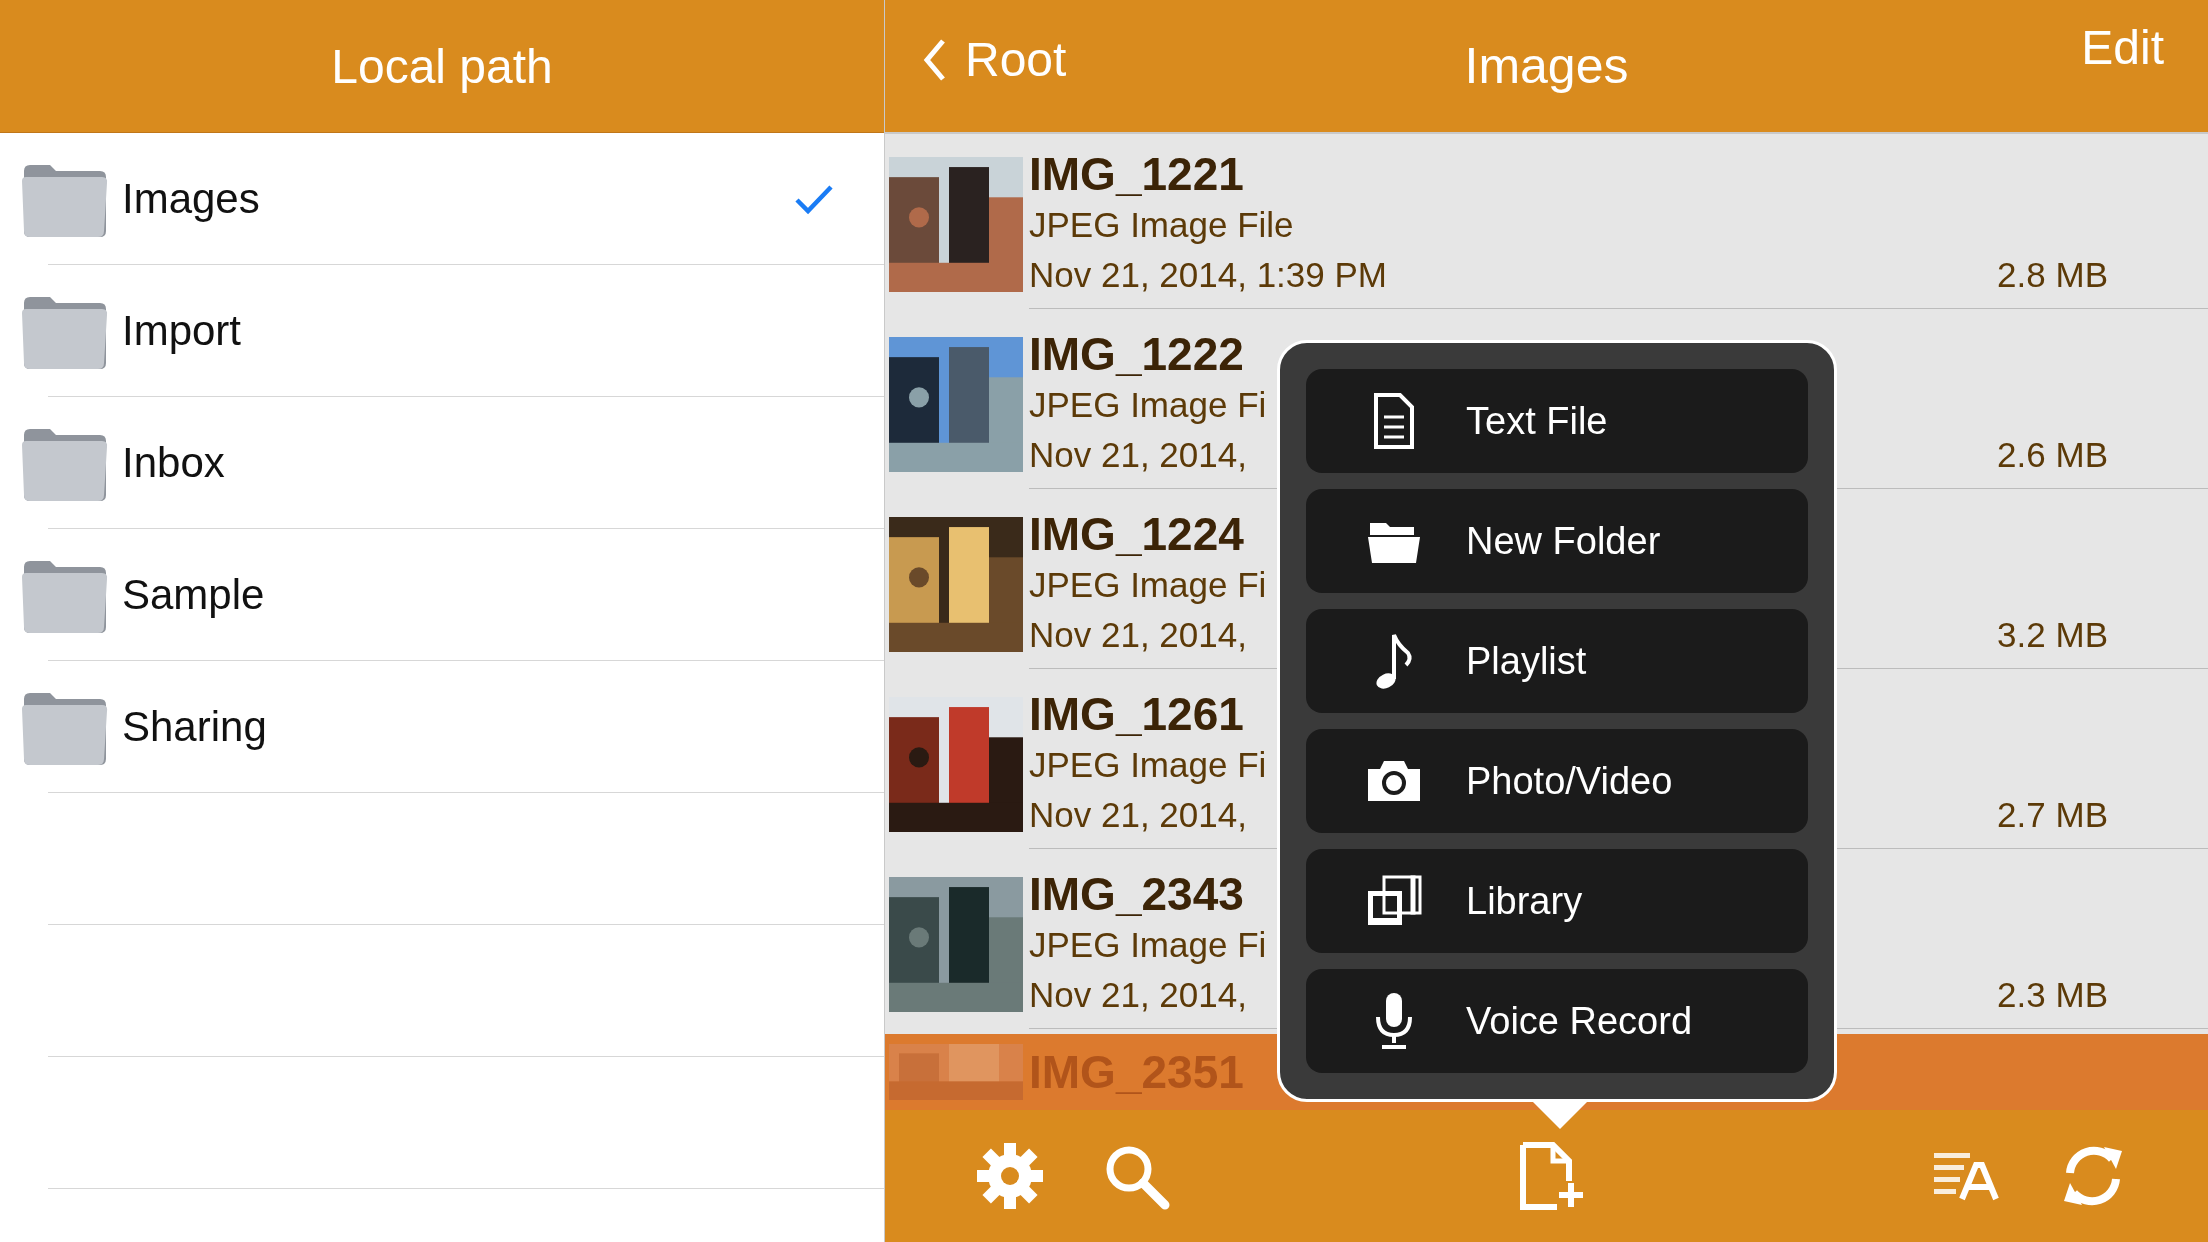 Image resolution: width=2208 pixels, height=1242 pixels. I want to click on file-type: JPEG Image File, so click(1161, 224).